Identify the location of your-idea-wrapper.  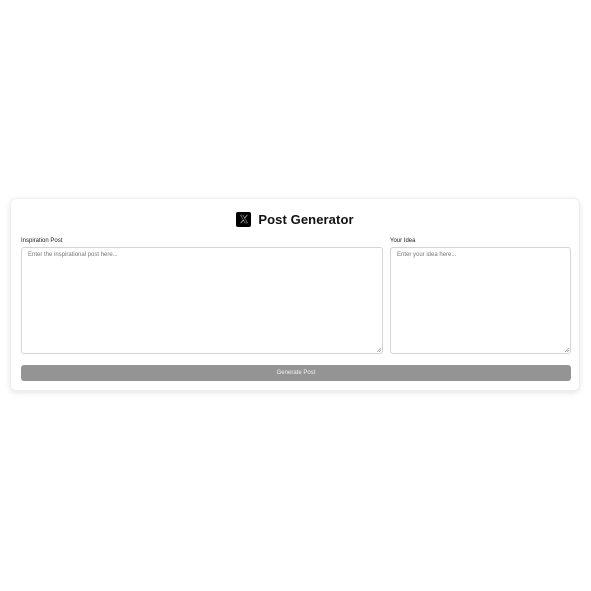
(480, 300).